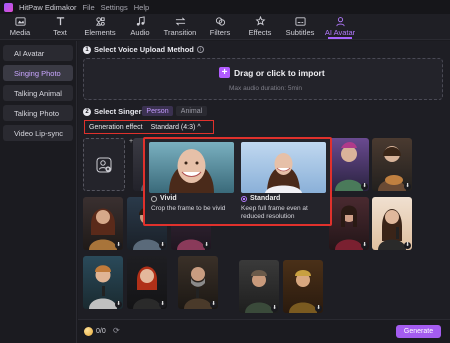  Describe the element at coordinates (180, 26) in the screenshot. I see `tool-transition: Transition` at that location.